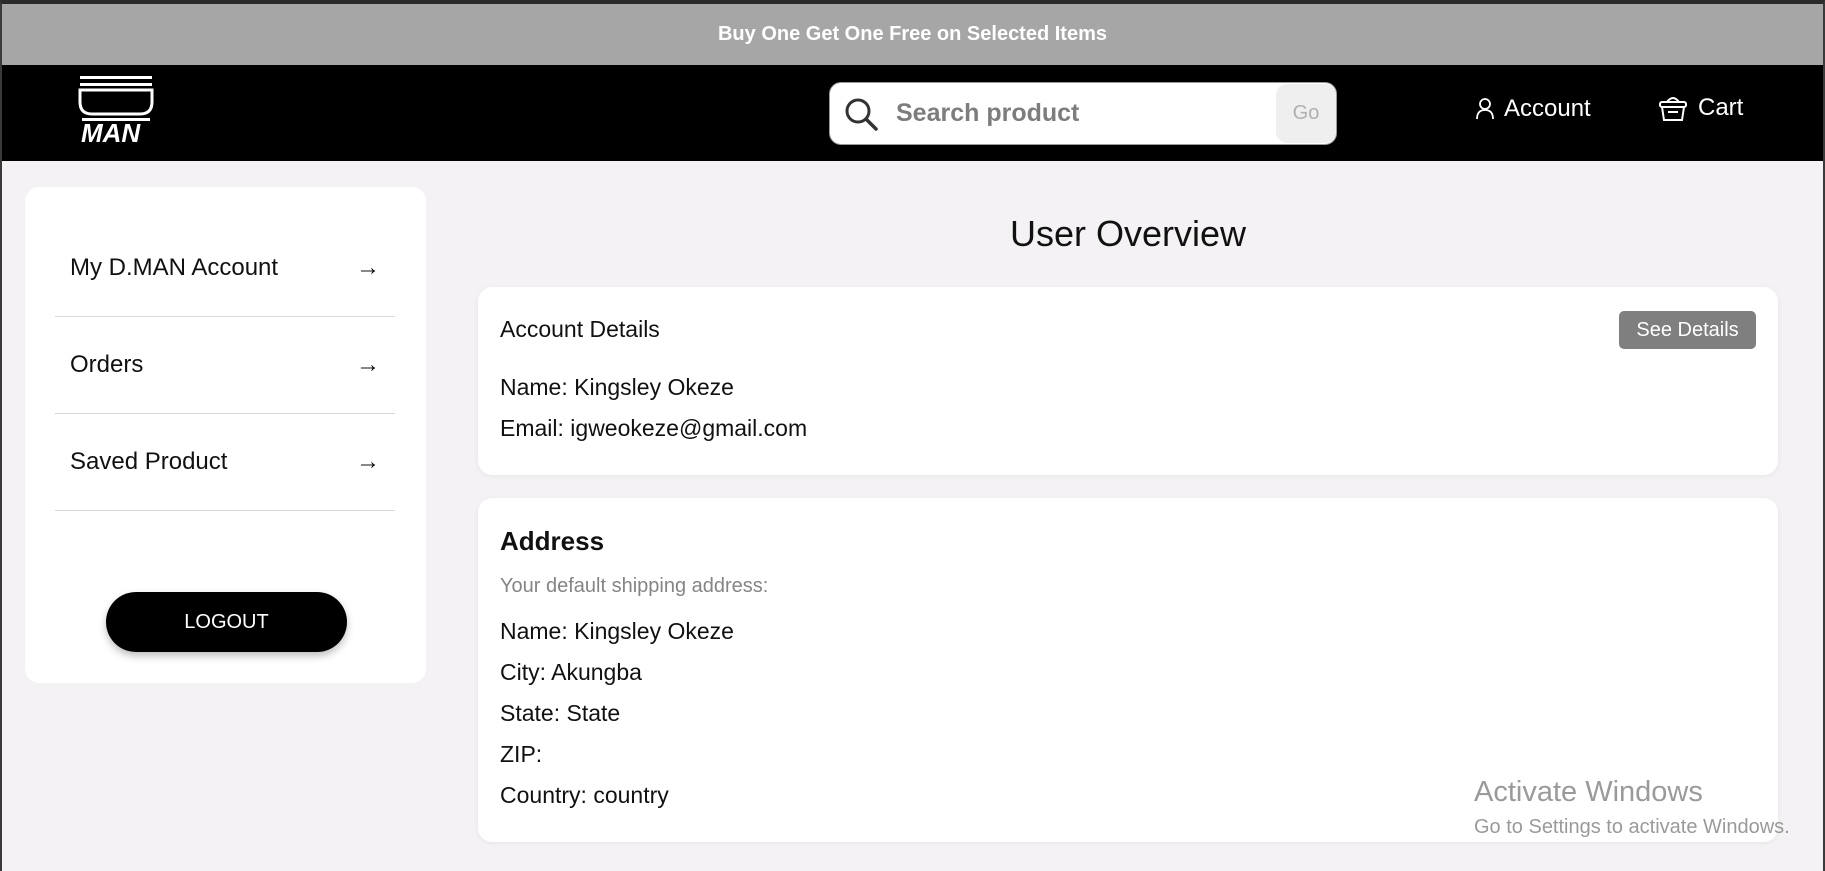  Describe the element at coordinates (1086, 113) in the screenshot. I see `search-input` at that location.